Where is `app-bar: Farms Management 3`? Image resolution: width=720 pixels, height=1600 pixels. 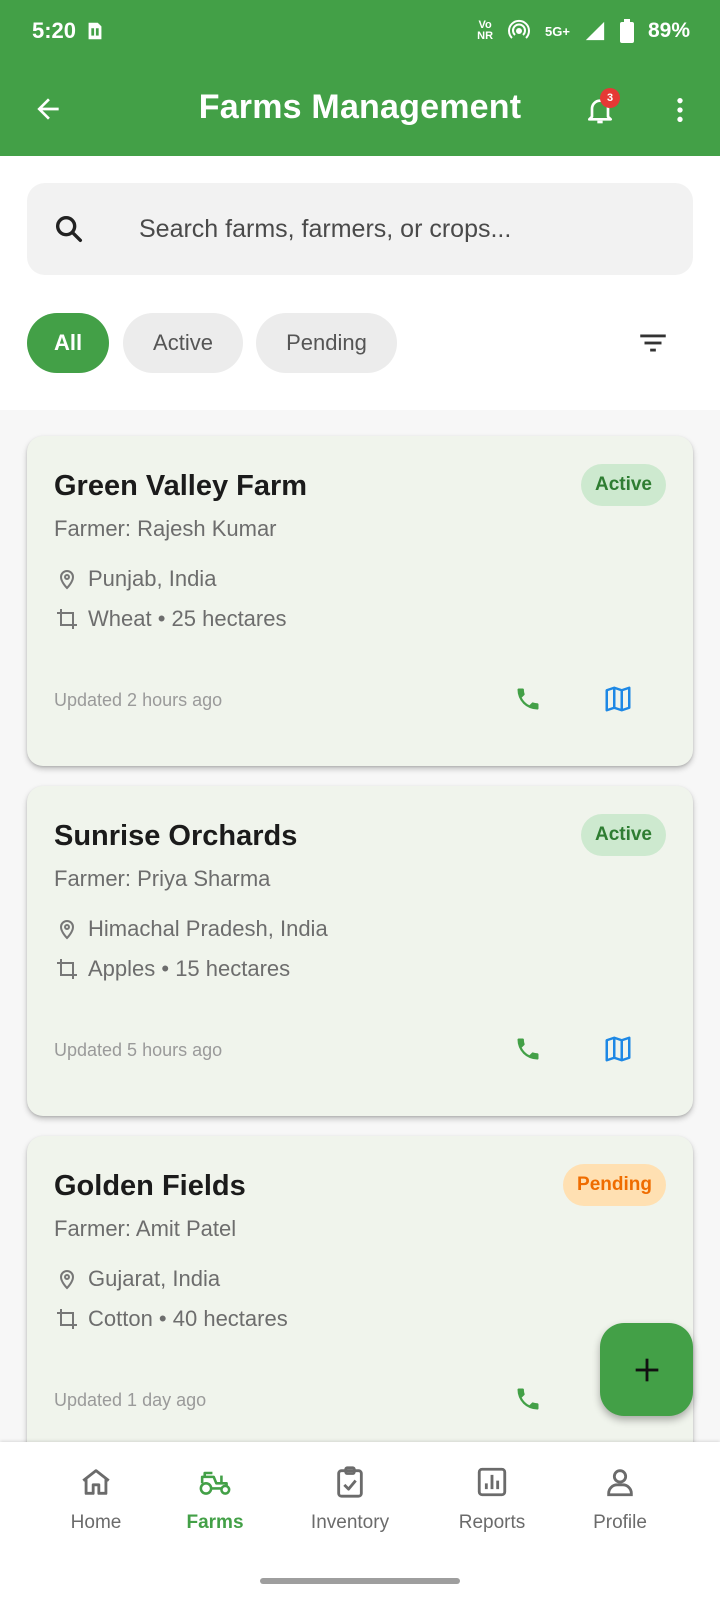
app-bar: Farms Management 3 is located at coordinates (360, 109).